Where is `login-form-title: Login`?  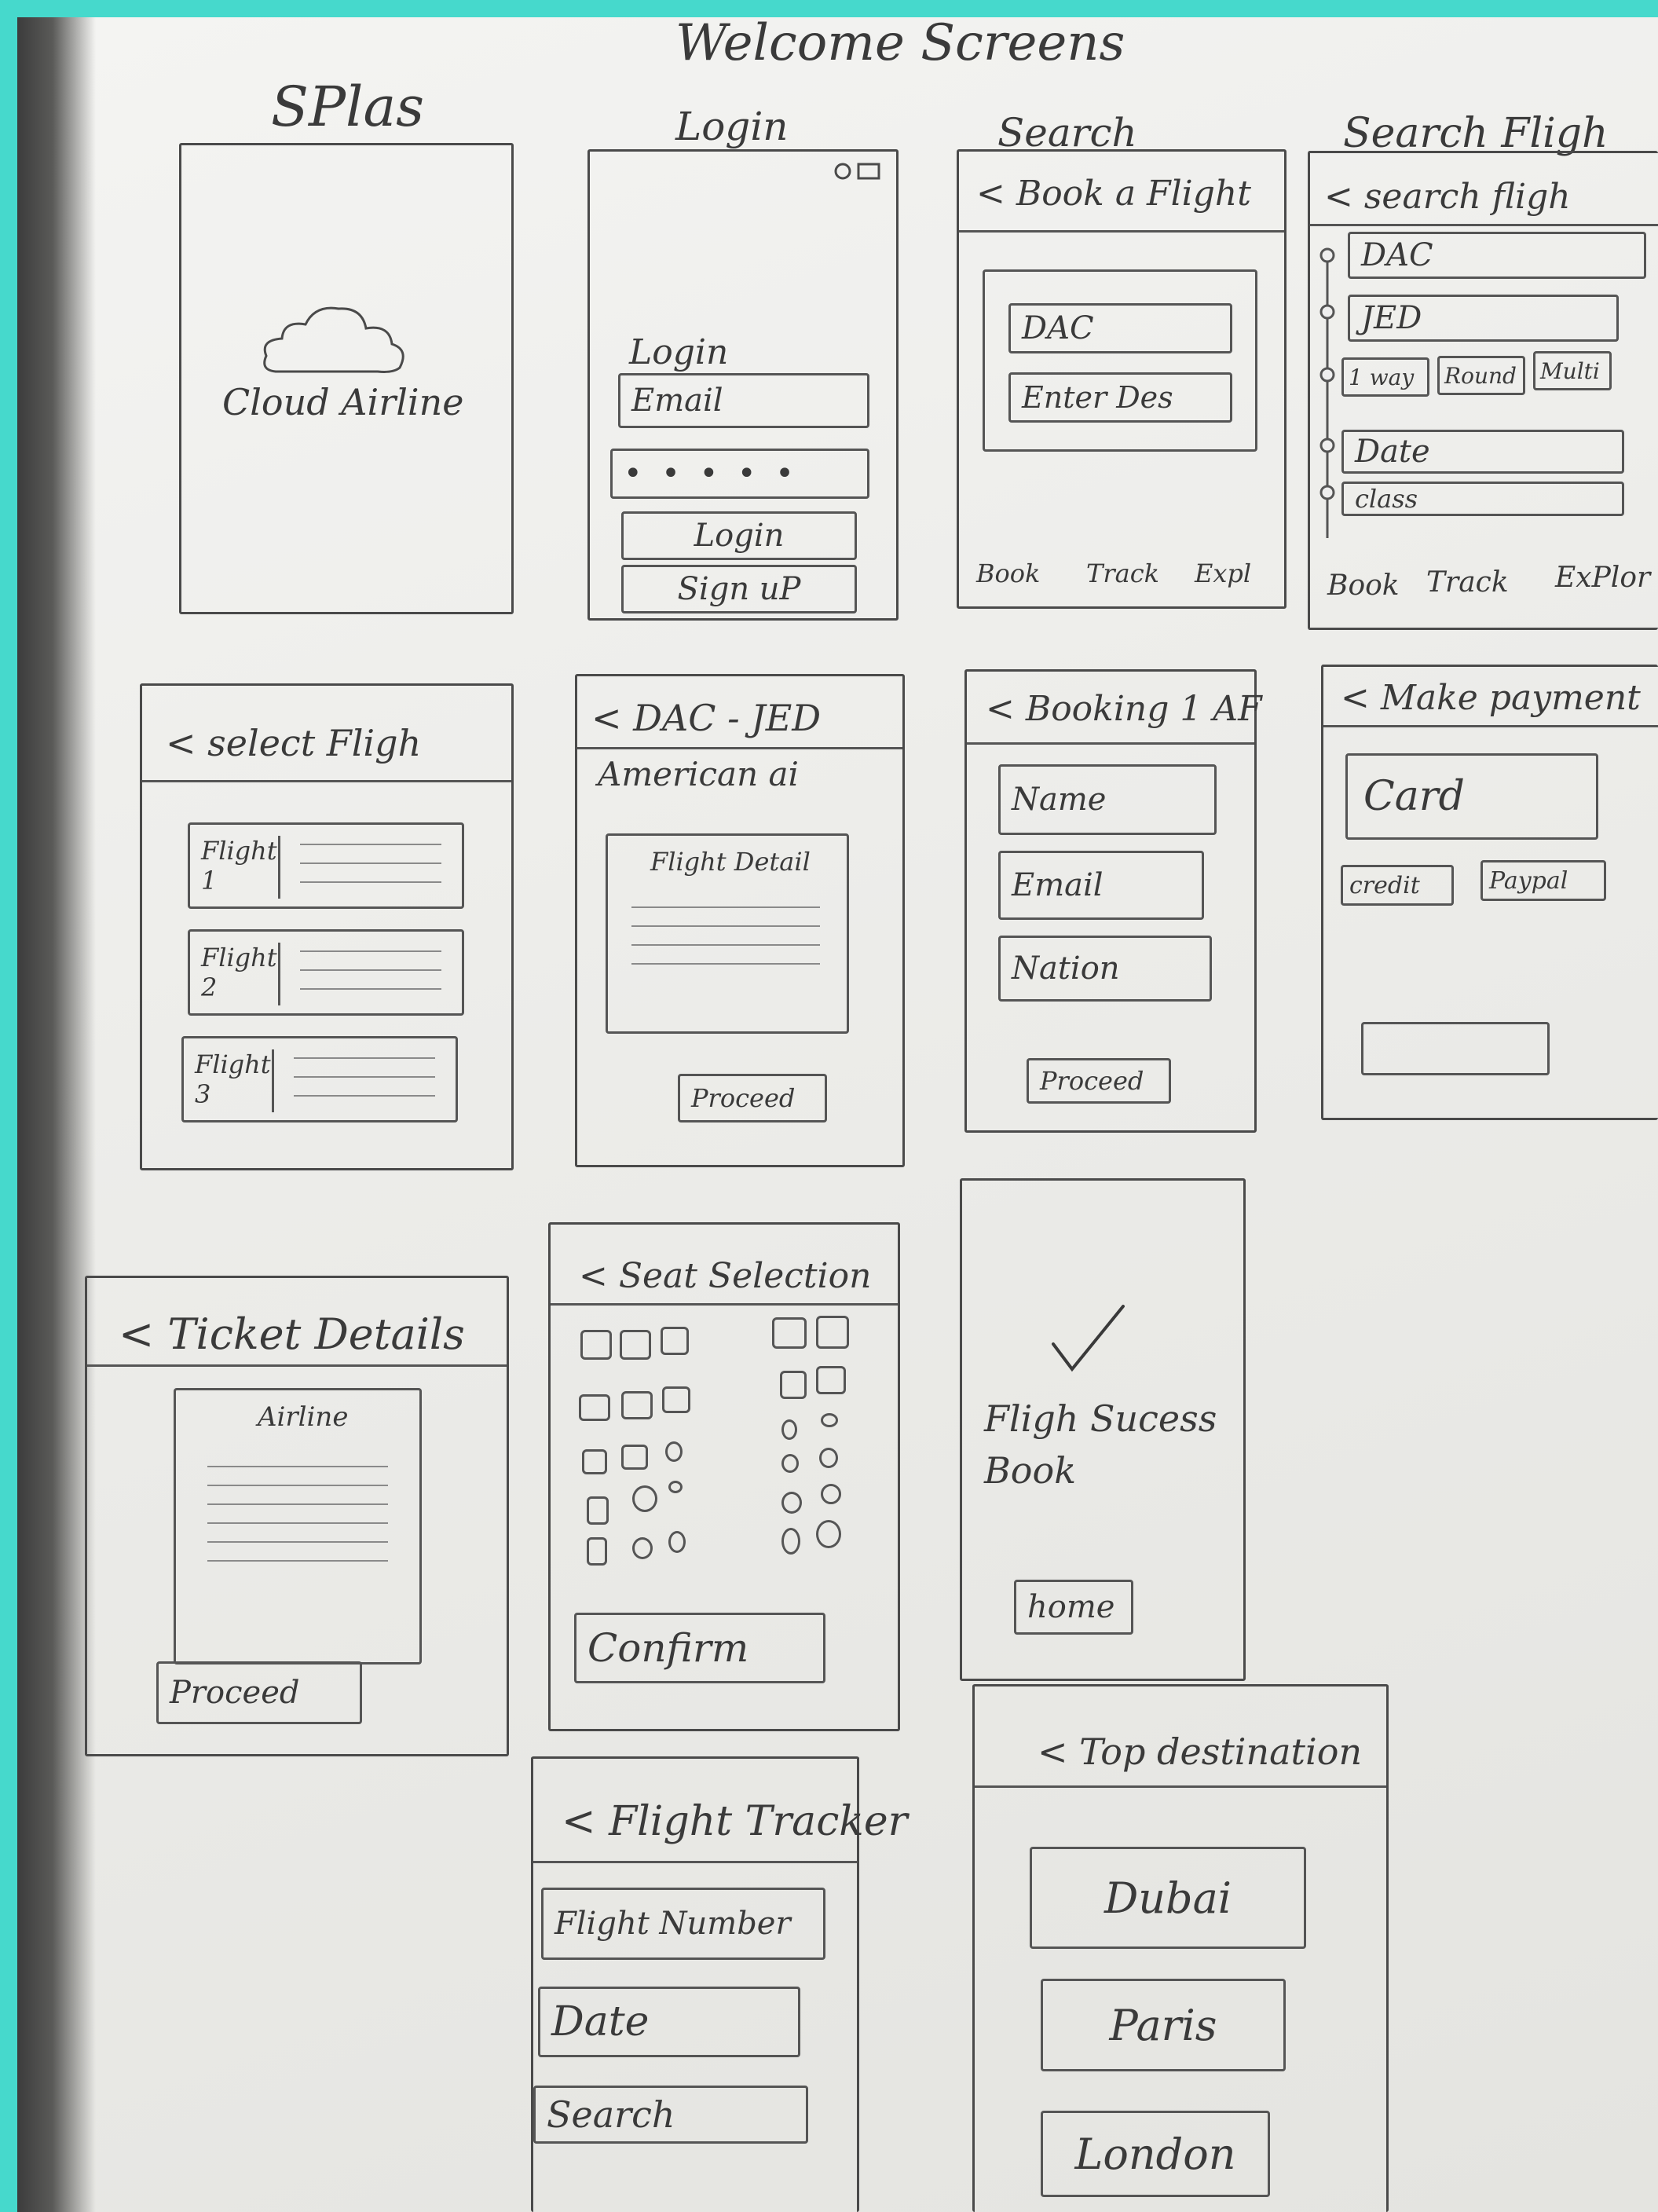 login-form-title: Login is located at coordinates (679, 352).